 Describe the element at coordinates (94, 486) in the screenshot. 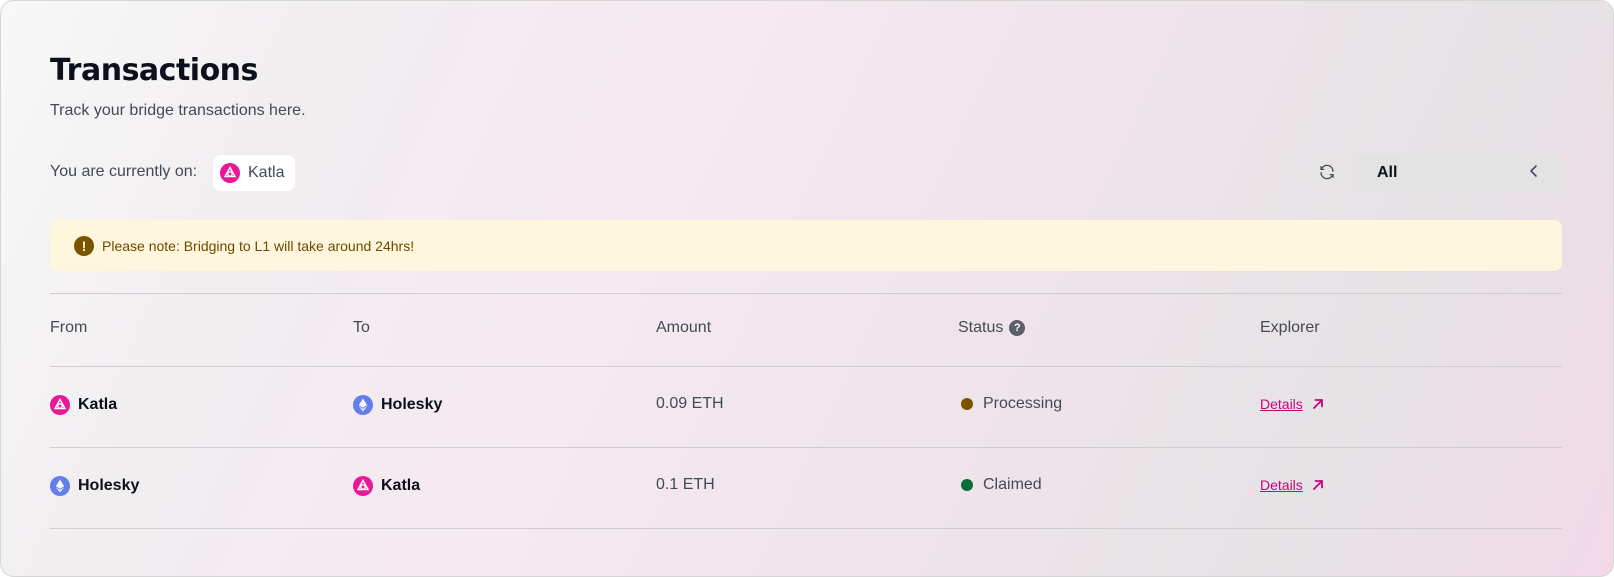

I see `table-row-2-from: Holesky` at that location.